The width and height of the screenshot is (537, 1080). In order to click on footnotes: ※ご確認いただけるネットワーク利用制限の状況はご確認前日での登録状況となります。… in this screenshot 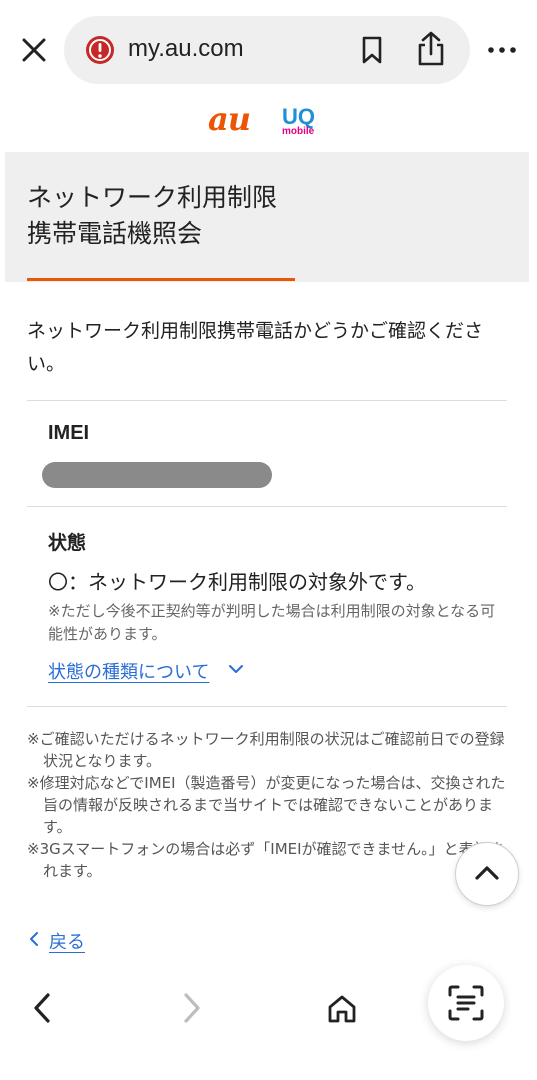, I will do `click(267, 805)`.